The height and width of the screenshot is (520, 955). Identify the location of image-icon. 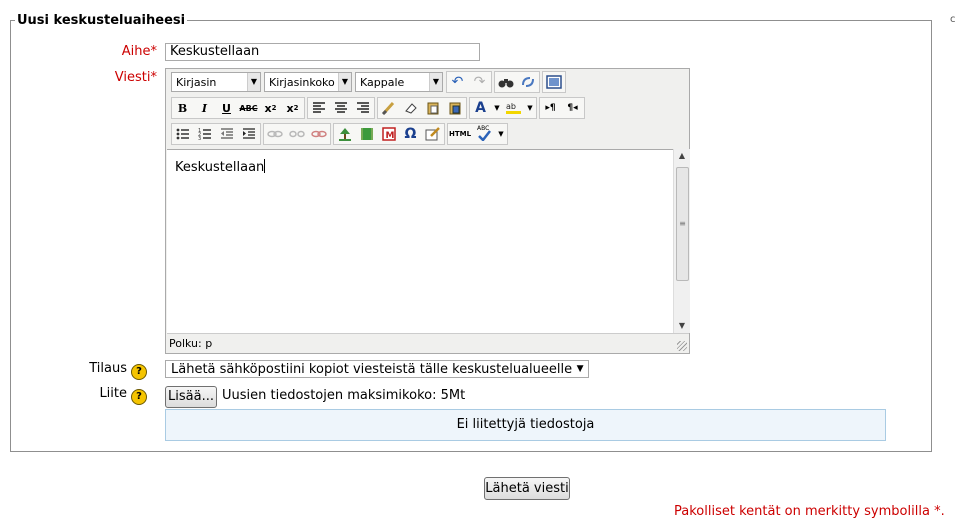
(344, 134).